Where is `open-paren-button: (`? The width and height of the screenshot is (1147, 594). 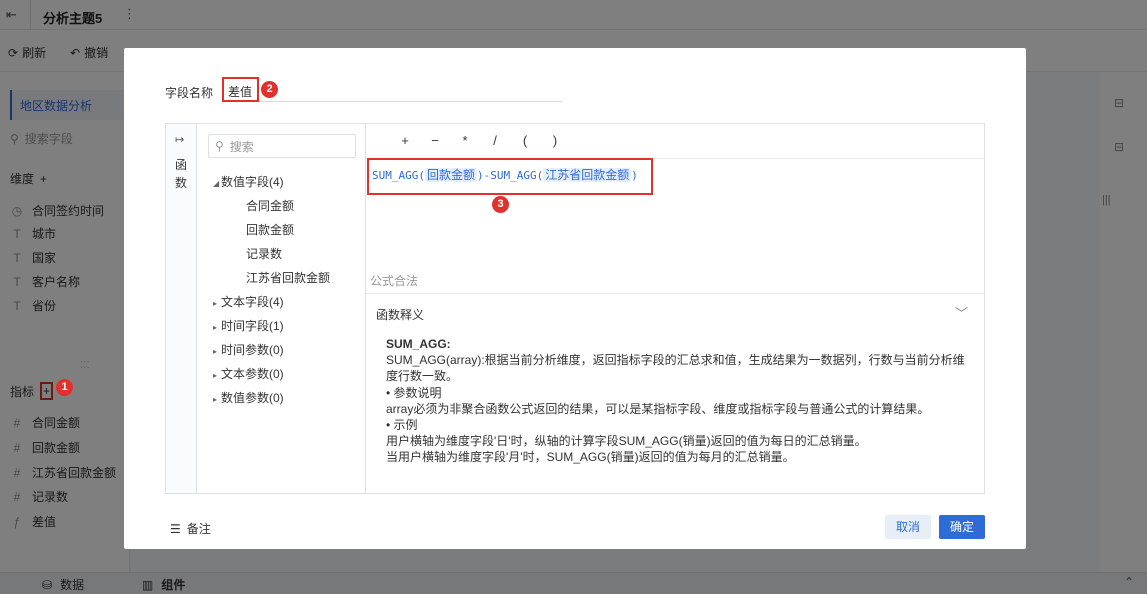
open-paren-button: ( is located at coordinates (525, 140).